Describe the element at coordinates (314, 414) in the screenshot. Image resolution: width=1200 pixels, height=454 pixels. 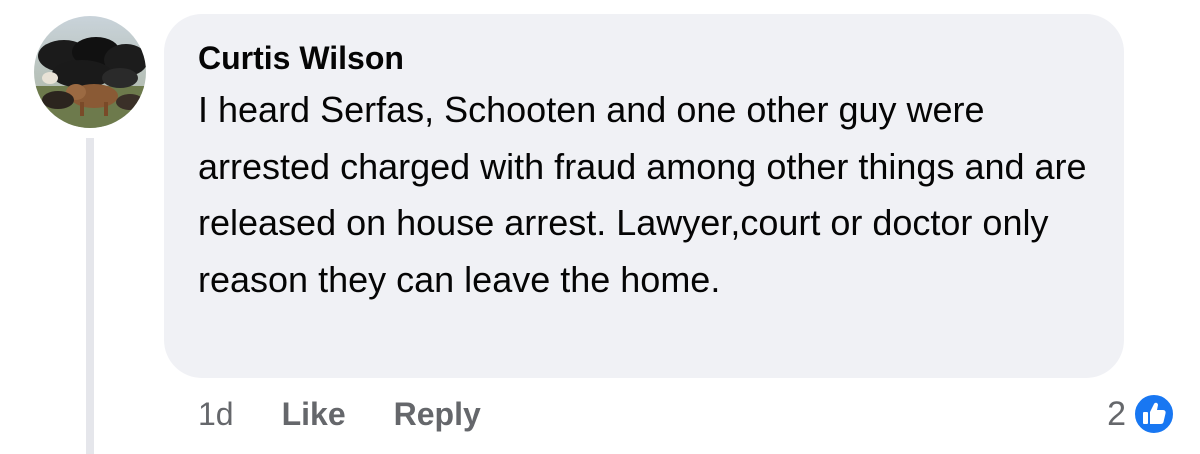
I see `like-button: Like` at that location.